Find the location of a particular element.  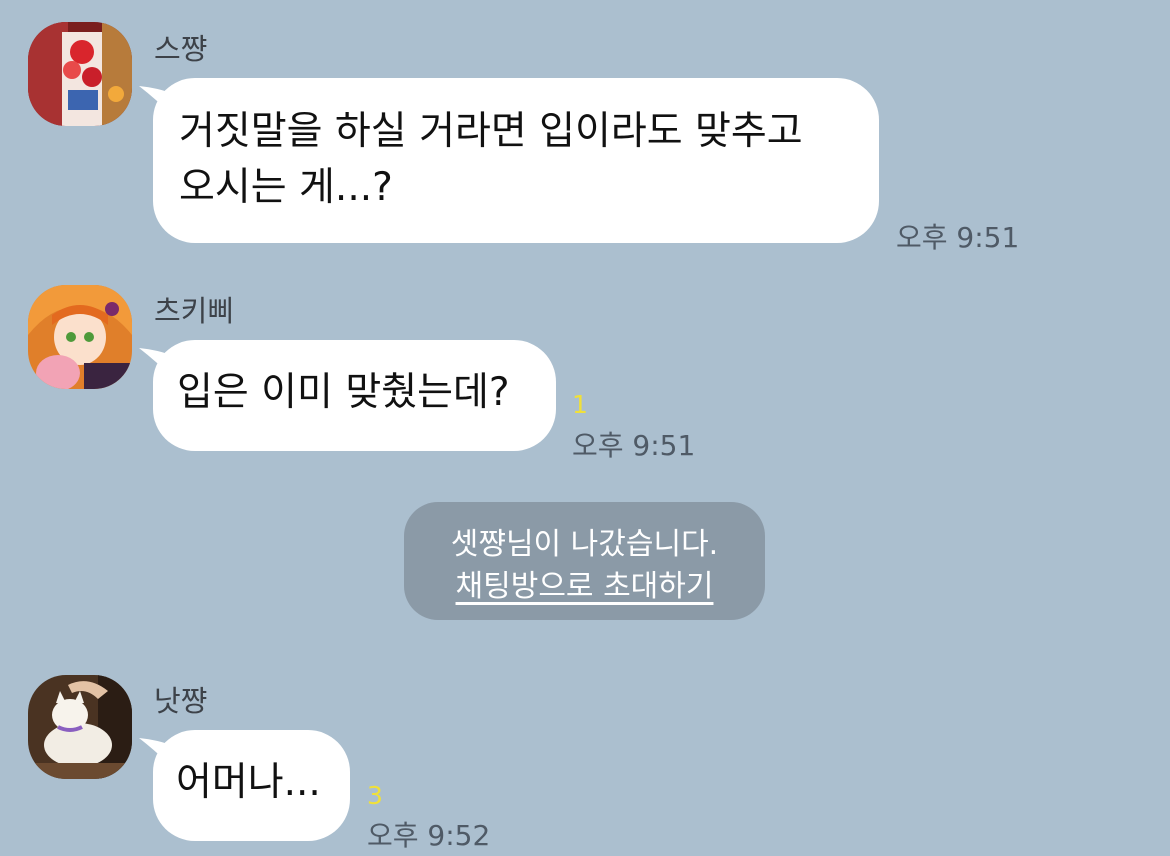

message-bubble: 입은 이미 맞췄는데? is located at coordinates (347, 395).